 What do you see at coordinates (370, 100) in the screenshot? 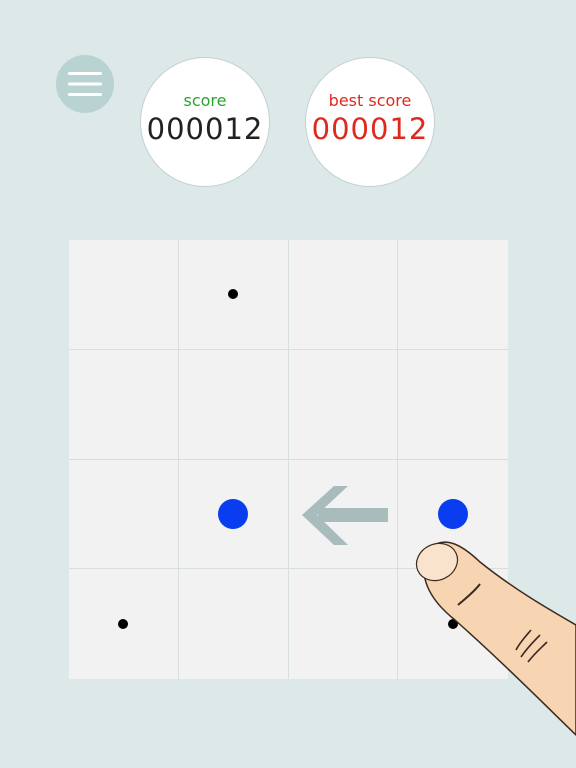
I see `best-score-label: best score` at bounding box center [370, 100].